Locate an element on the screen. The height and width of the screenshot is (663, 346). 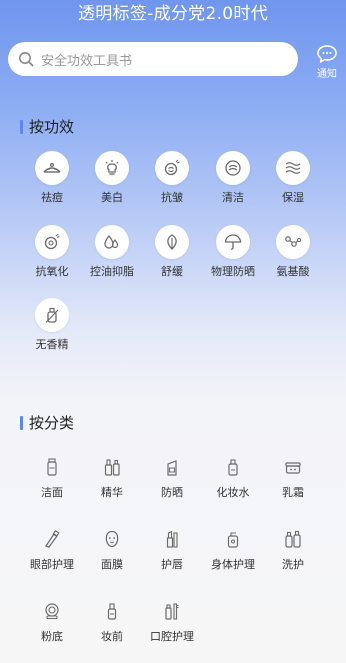
efficacy-item-label: 清洁 is located at coordinates (233, 197).